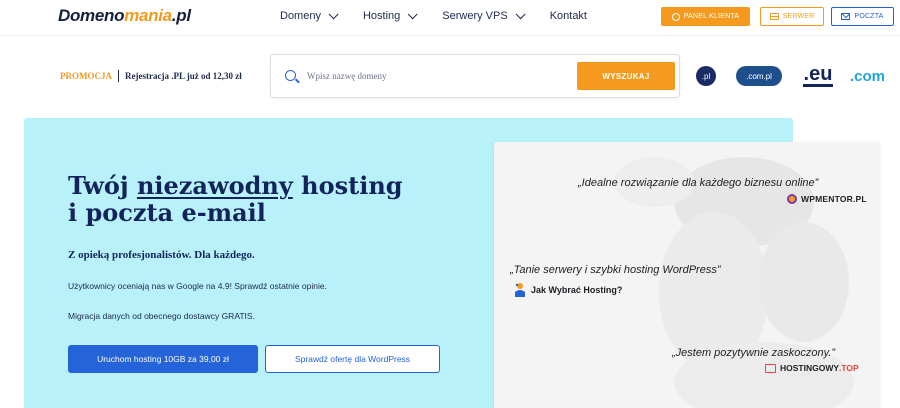 This screenshot has width=900, height=408. Describe the element at coordinates (167, 212) in the screenshot. I see `hero-title-line2: i poczta e-mail` at that location.